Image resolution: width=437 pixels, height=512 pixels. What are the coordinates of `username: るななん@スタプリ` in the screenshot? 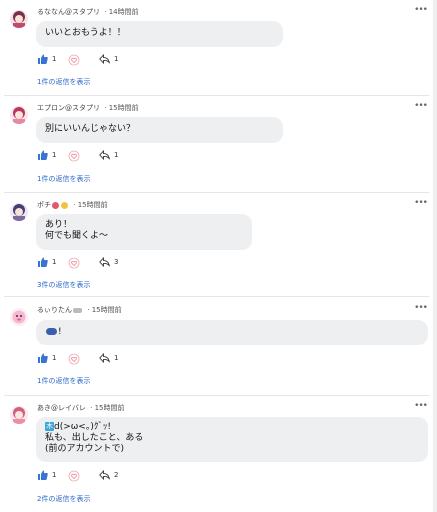 It's located at (68, 12).